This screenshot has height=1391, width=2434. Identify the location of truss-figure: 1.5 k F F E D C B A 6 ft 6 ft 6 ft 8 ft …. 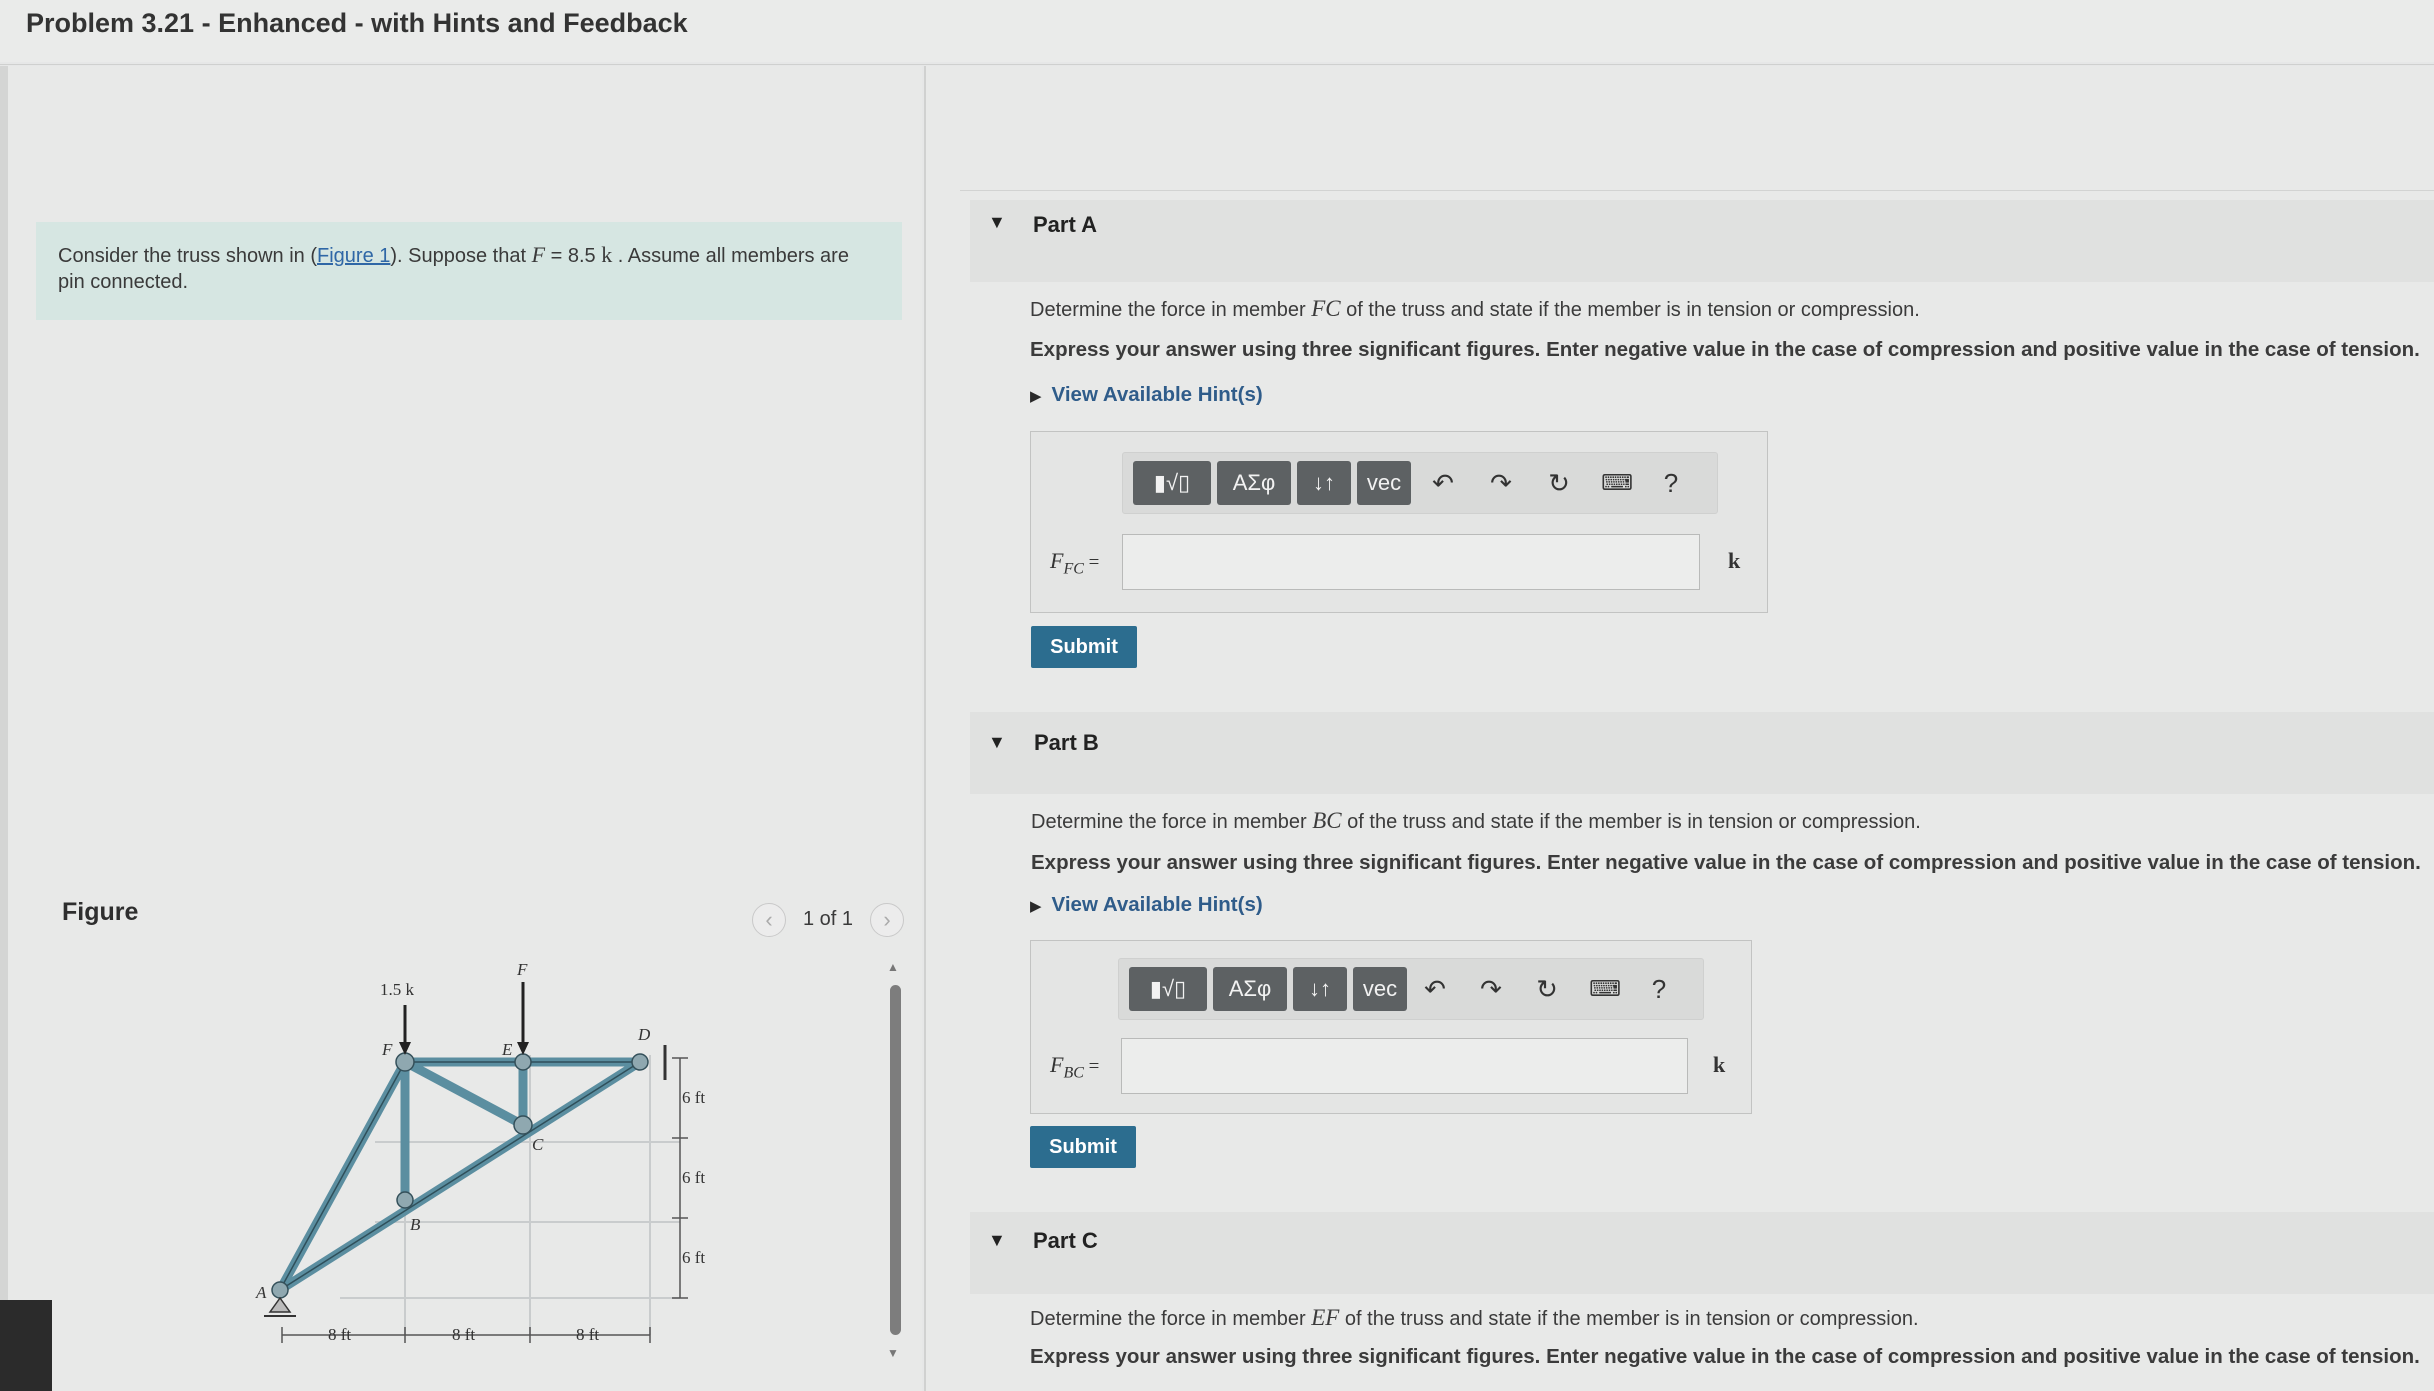
(480, 1152).